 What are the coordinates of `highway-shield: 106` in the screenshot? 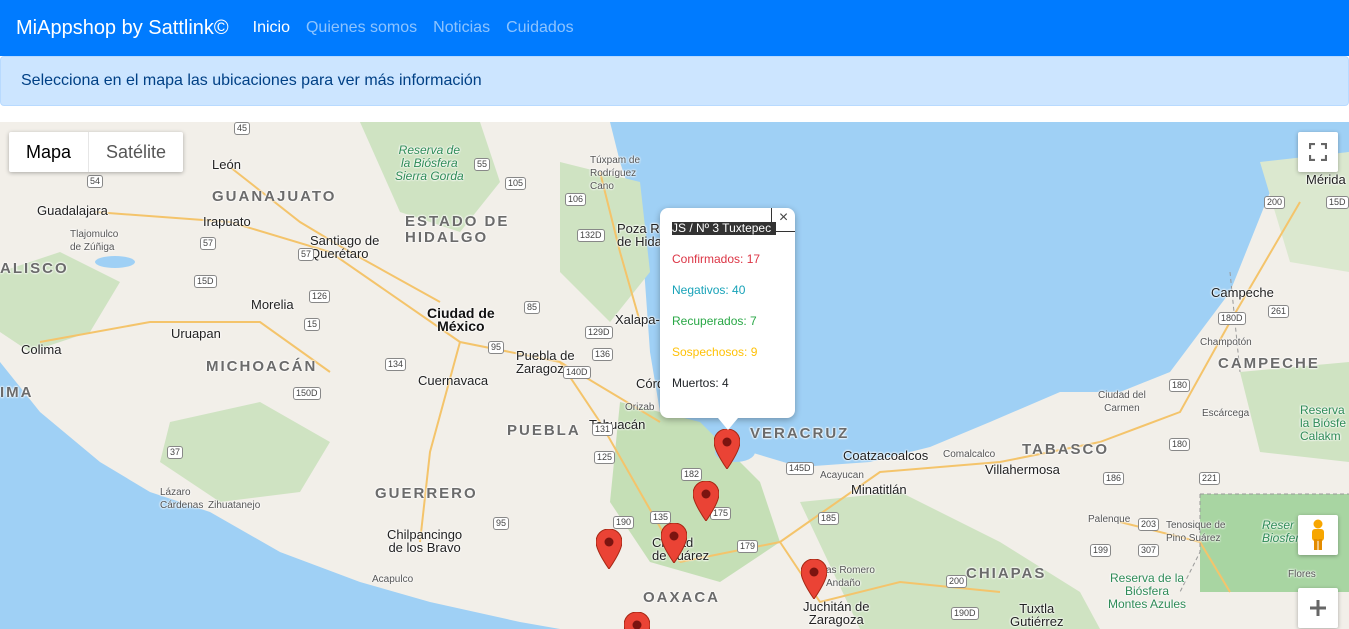 It's located at (576, 199).